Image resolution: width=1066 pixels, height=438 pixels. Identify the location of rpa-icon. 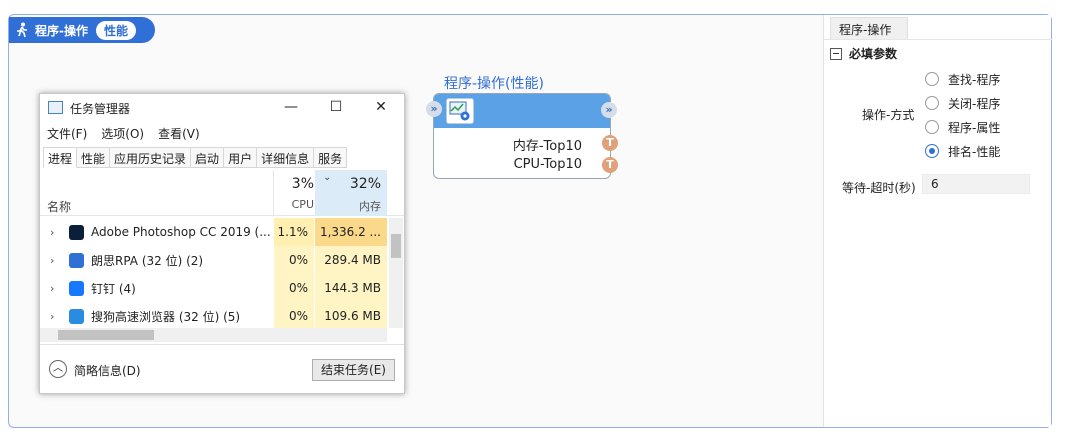
(76, 260).